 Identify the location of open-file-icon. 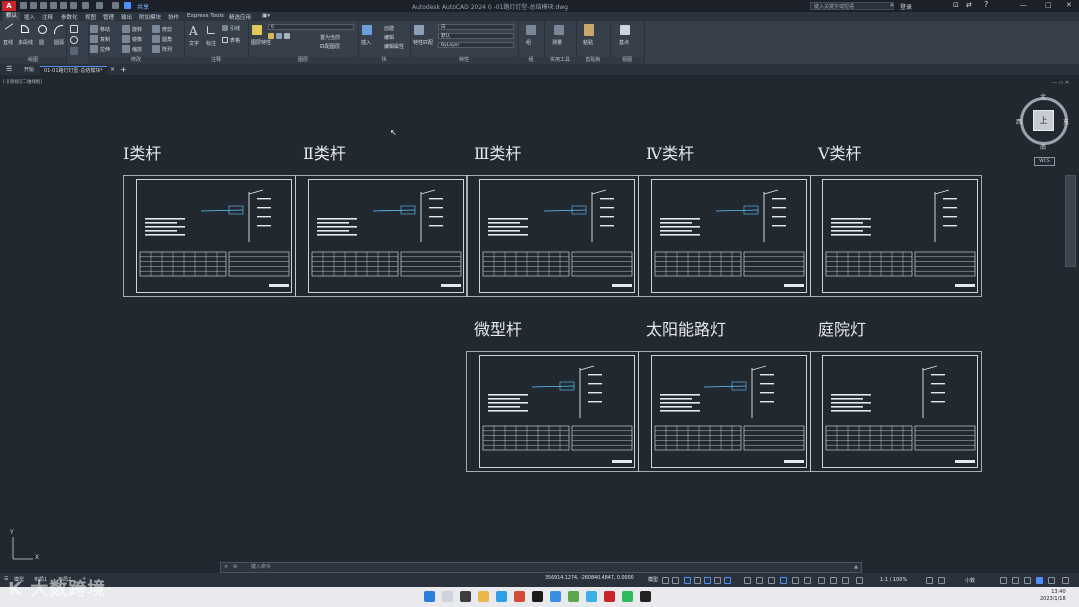
(33, 5).